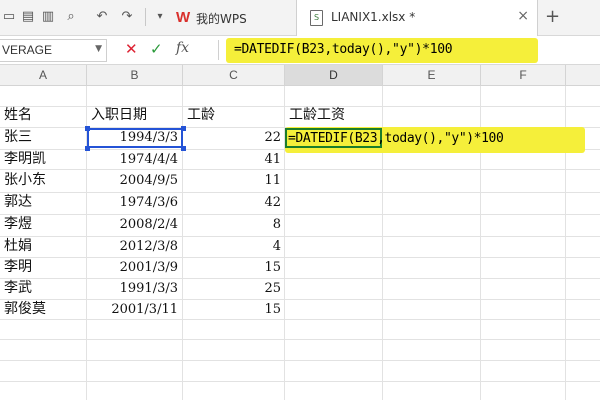 This screenshot has width=600, height=400. Describe the element at coordinates (53, 50) in the screenshot. I see `name-box: VERAGE ▼` at that location.